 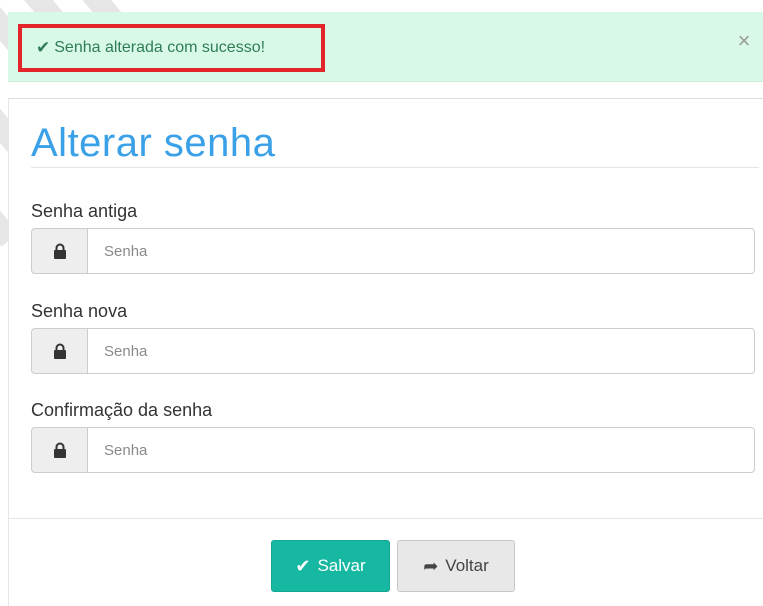 I want to click on close-icon: ×, so click(x=744, y=41).